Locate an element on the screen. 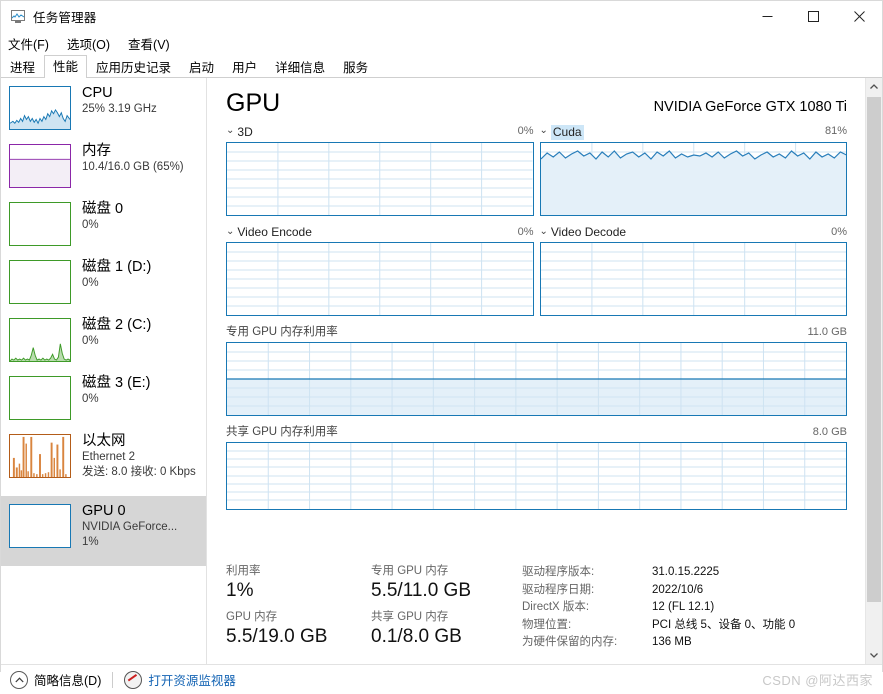 The height and width of the screenshot is (694, 883). tab-startup: 启动 is located at coordinates (201, 67).